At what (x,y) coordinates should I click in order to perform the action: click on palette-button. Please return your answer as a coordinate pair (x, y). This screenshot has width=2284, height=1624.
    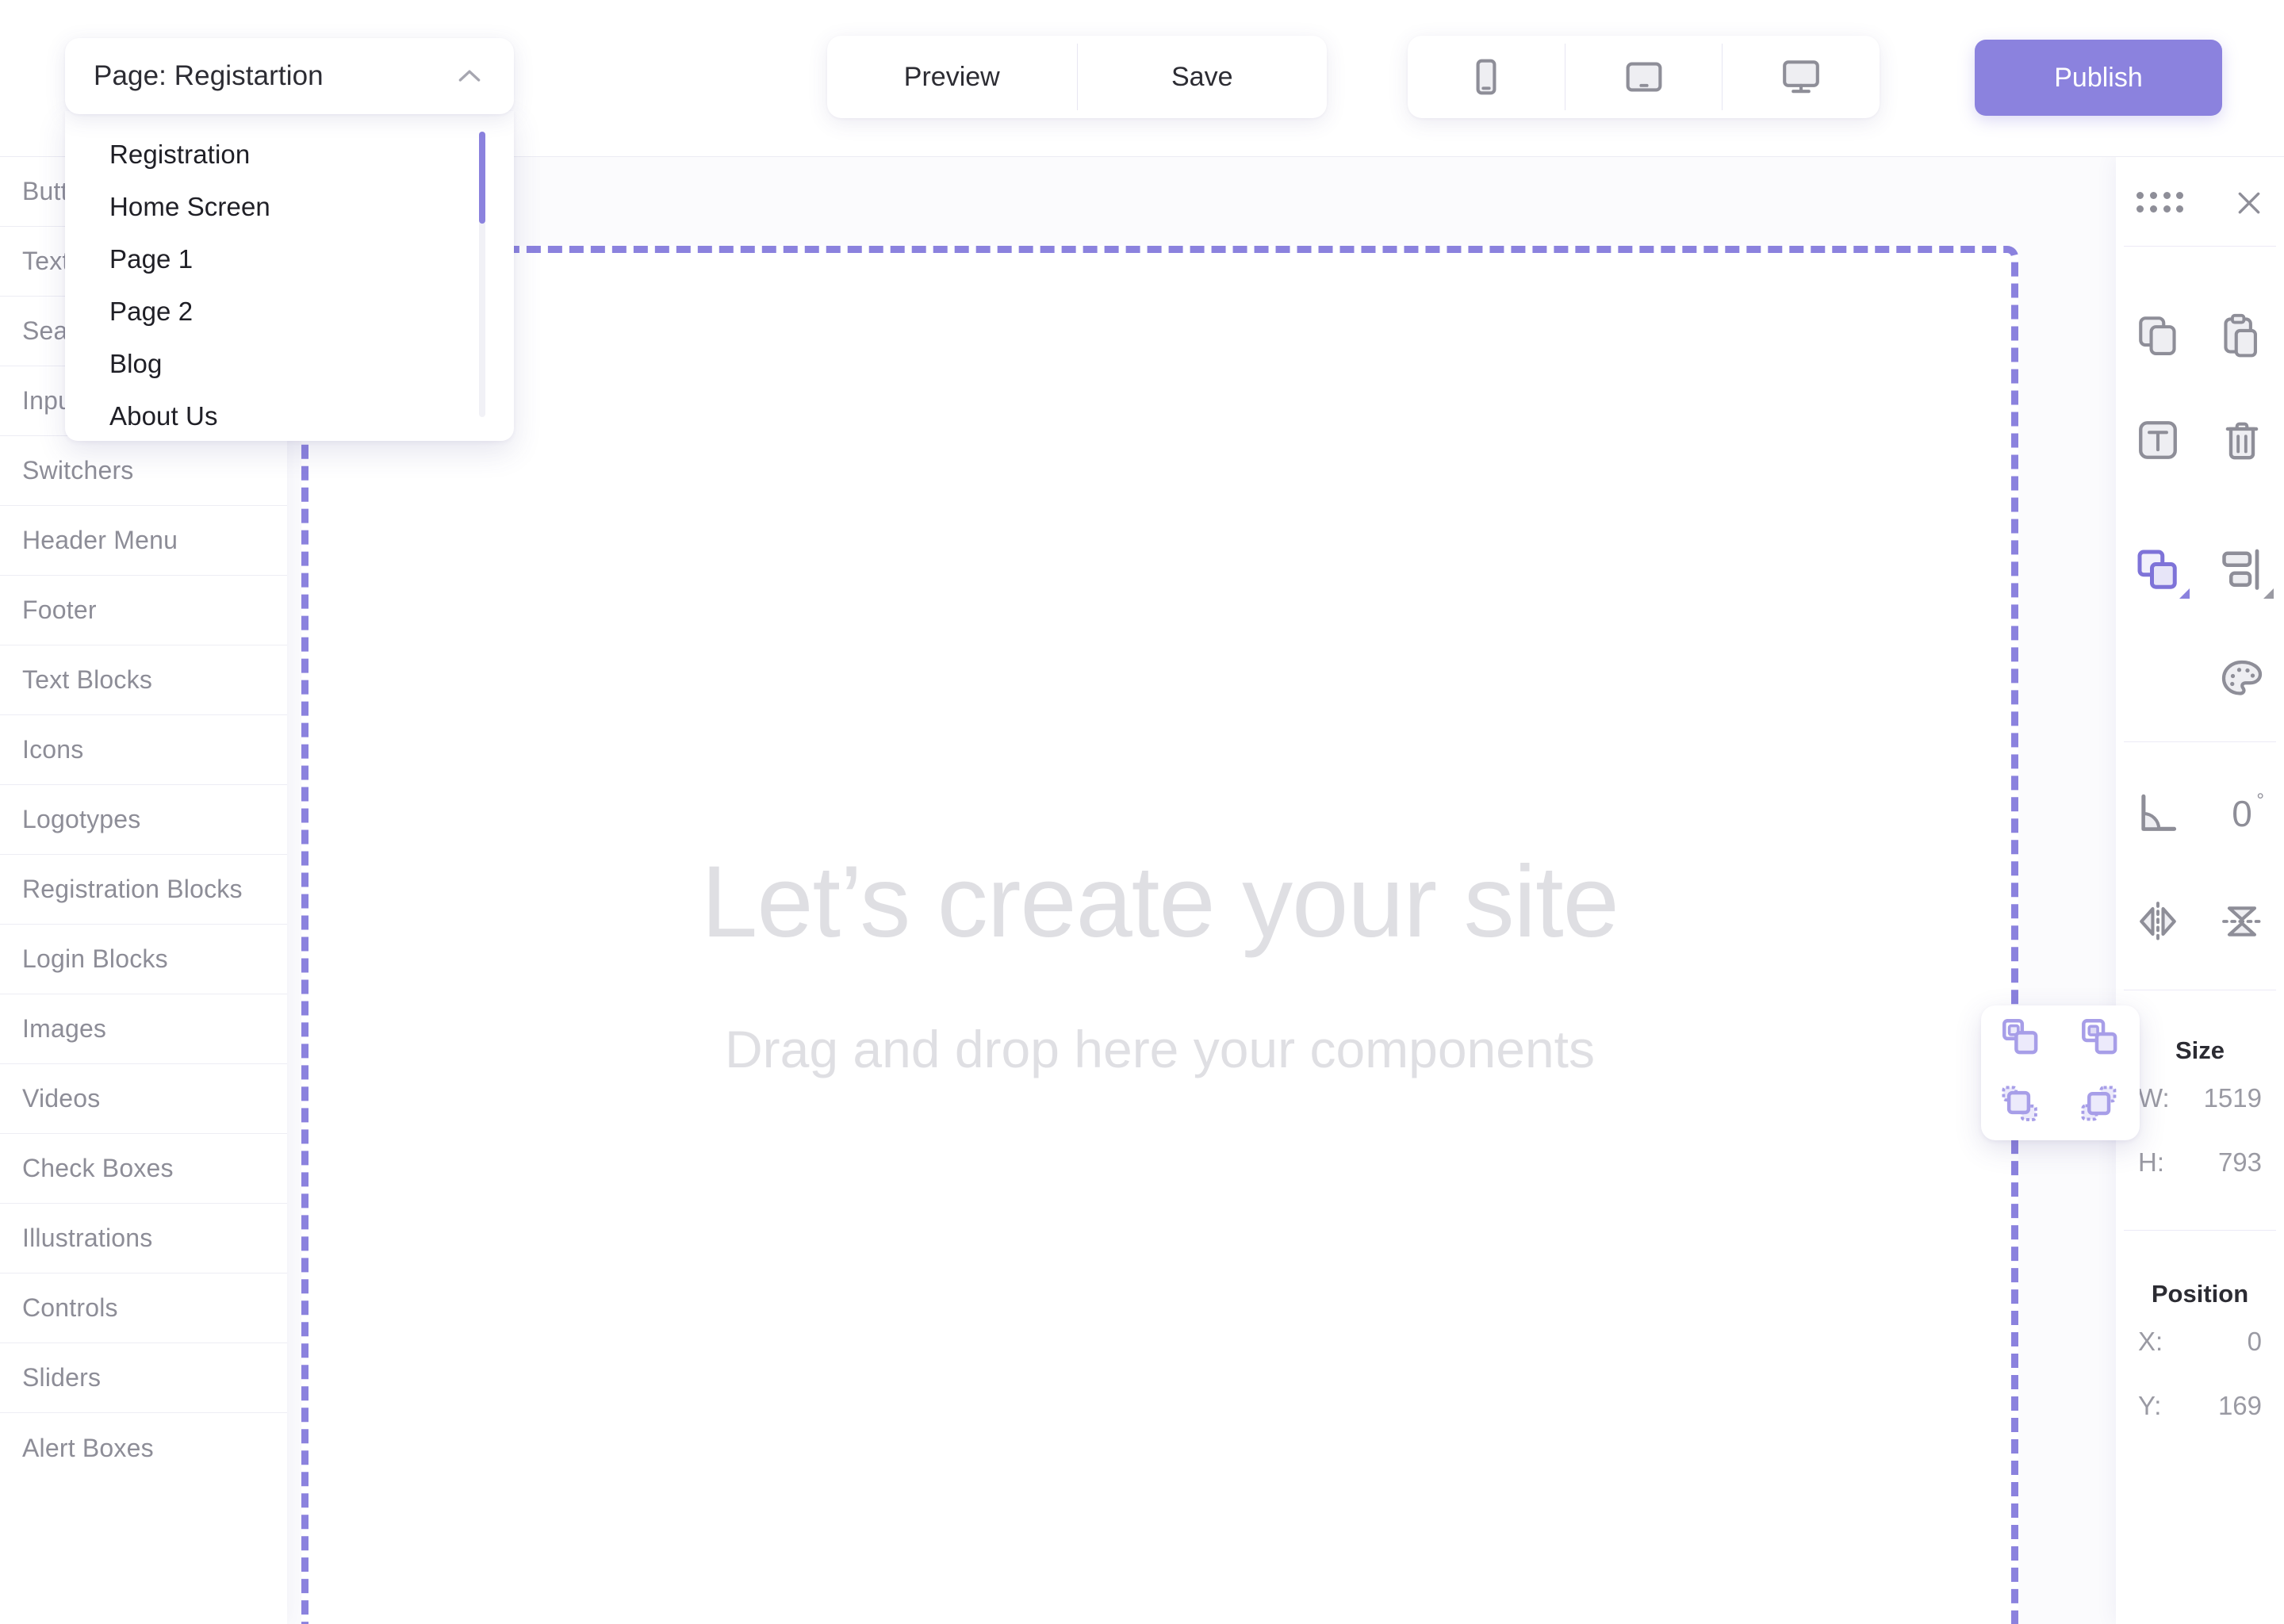
    Looking at the image, I should click on (2242, 679).